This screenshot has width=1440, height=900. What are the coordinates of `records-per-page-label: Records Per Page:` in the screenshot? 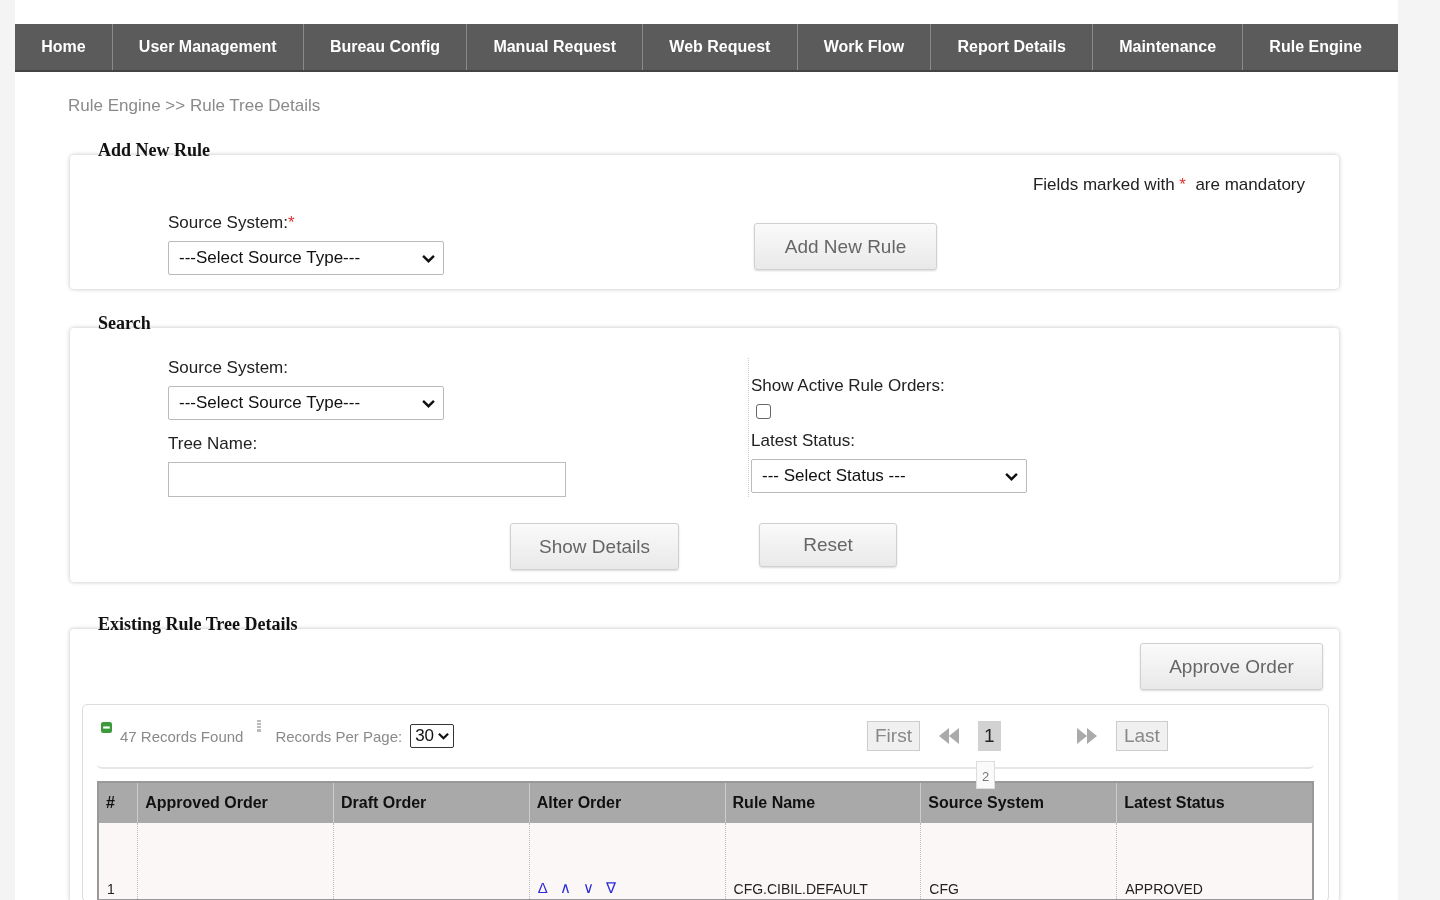 It's located at (339, 736).